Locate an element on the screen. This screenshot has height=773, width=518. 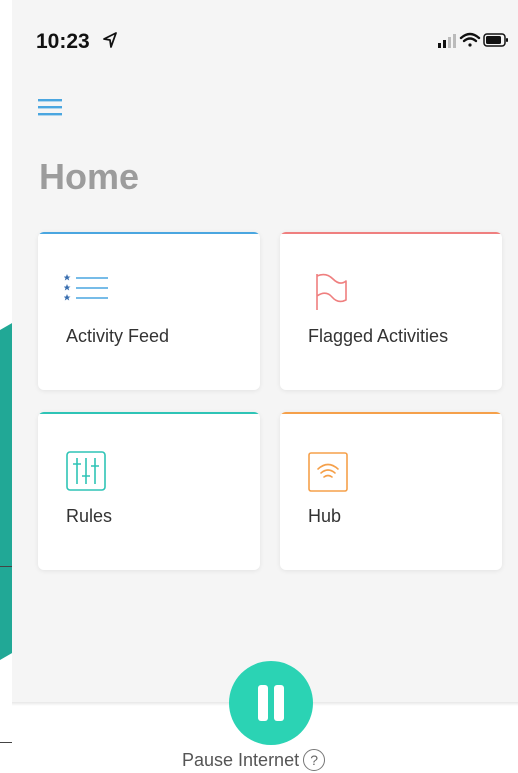
card-label: Activity Feed is located at coordinates (118, 336).